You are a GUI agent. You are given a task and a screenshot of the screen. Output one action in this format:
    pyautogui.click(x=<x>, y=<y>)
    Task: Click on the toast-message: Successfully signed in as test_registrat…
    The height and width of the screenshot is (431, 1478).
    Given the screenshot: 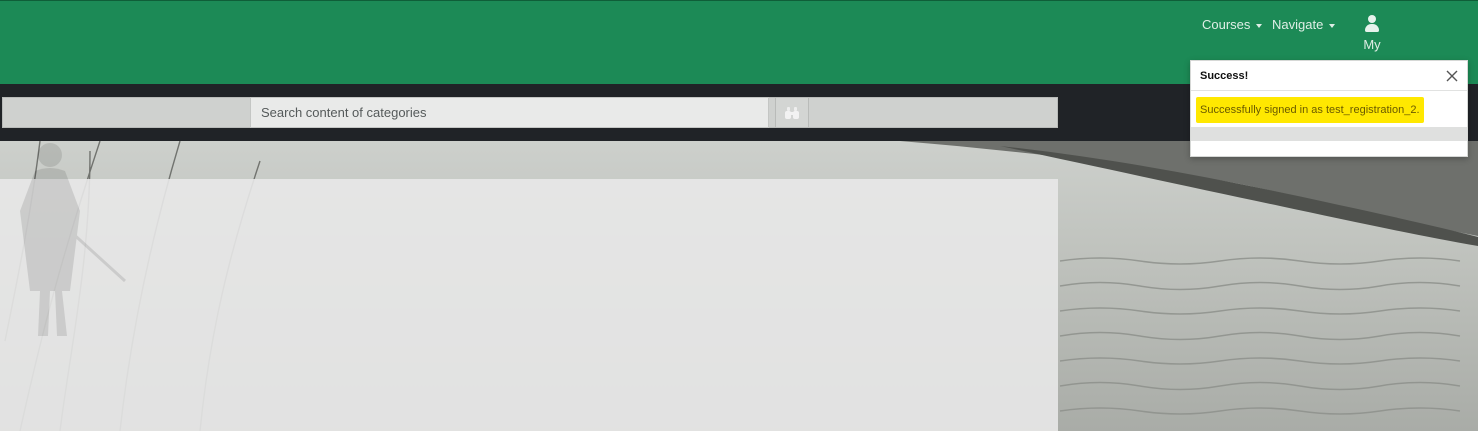 What is the action you would take?
    pyautogui.click(x=1310, y=110)
    